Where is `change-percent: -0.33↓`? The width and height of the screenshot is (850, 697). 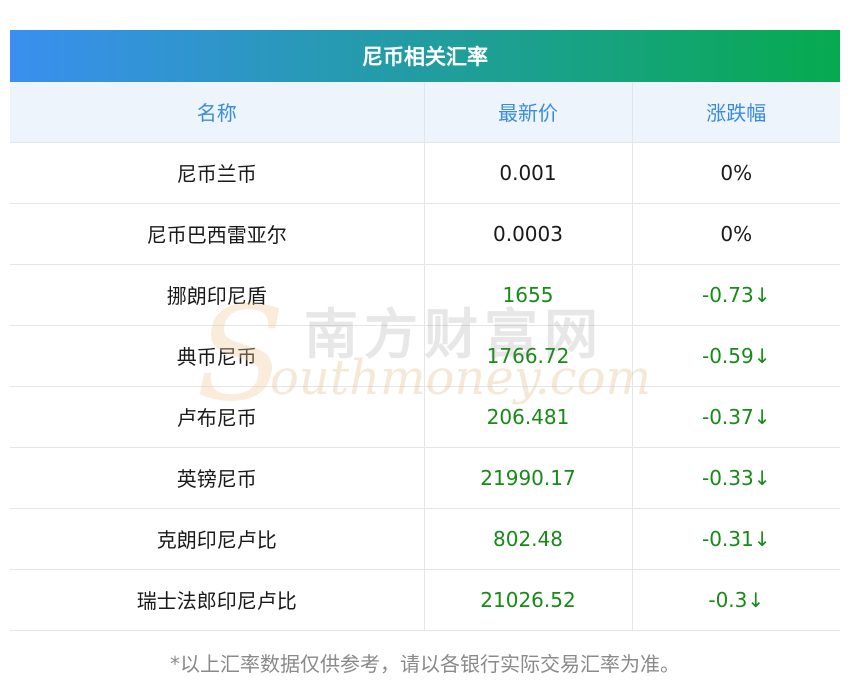 change-percent: -0.33↓ is located at coordinates (735, 478).